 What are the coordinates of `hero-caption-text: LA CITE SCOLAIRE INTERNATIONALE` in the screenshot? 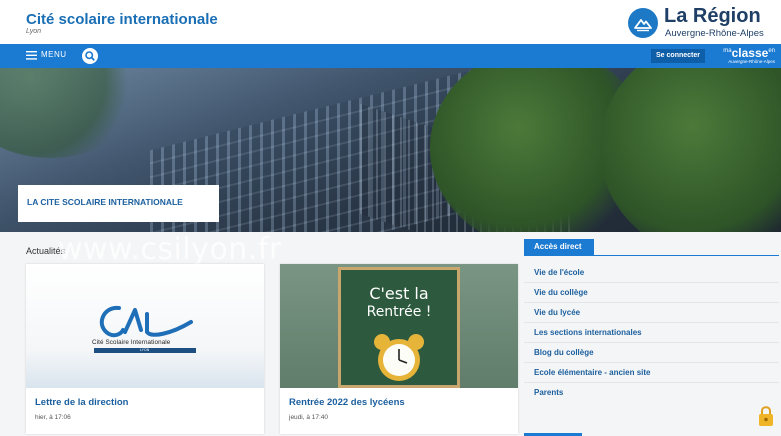 It's located at (105, 202).